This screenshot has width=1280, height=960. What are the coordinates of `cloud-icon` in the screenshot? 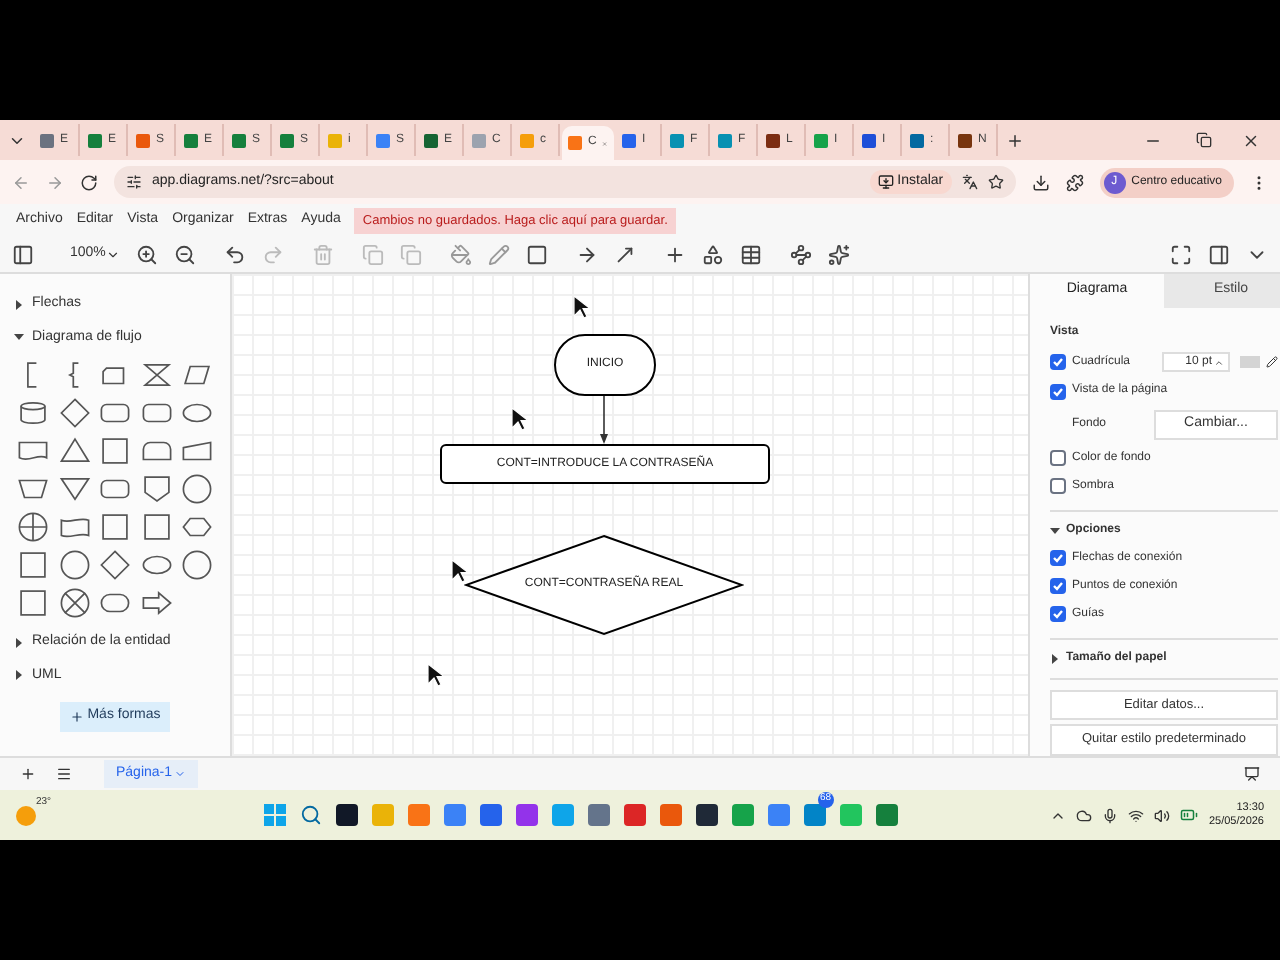 It's located at (1084, 815).